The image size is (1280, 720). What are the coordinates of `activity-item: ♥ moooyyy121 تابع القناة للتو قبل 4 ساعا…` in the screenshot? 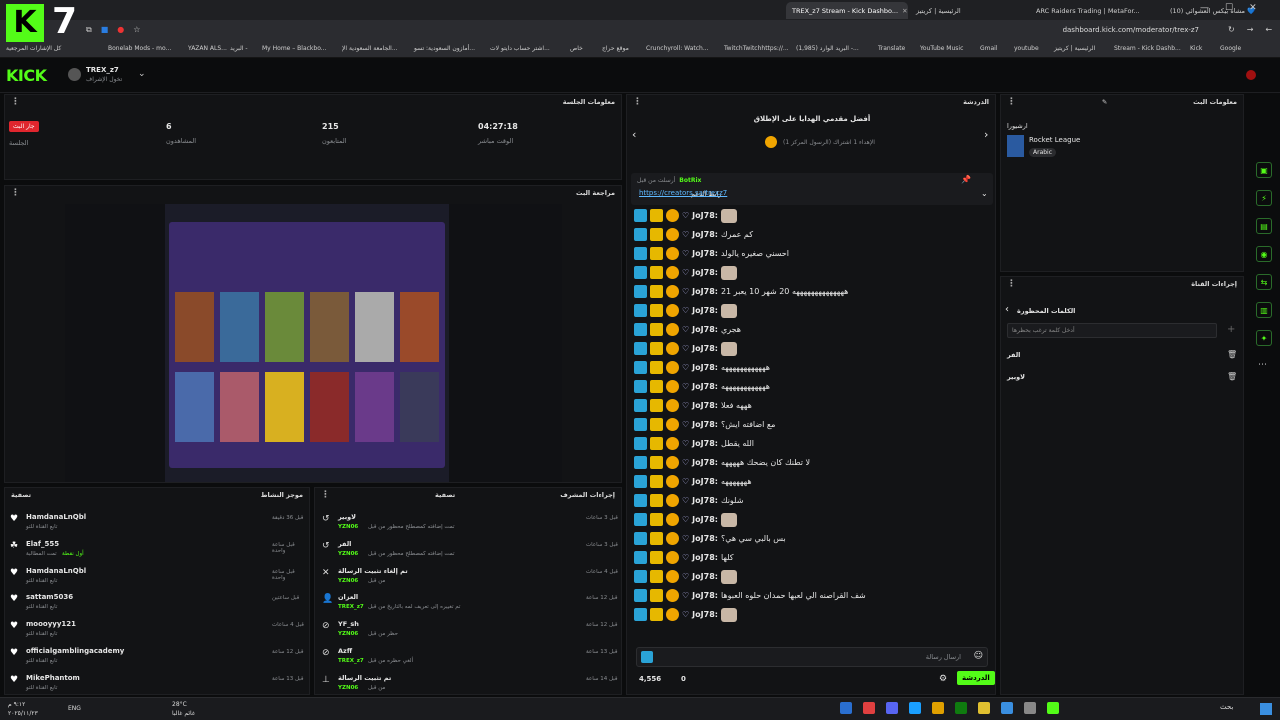 It's located at (158, 630).